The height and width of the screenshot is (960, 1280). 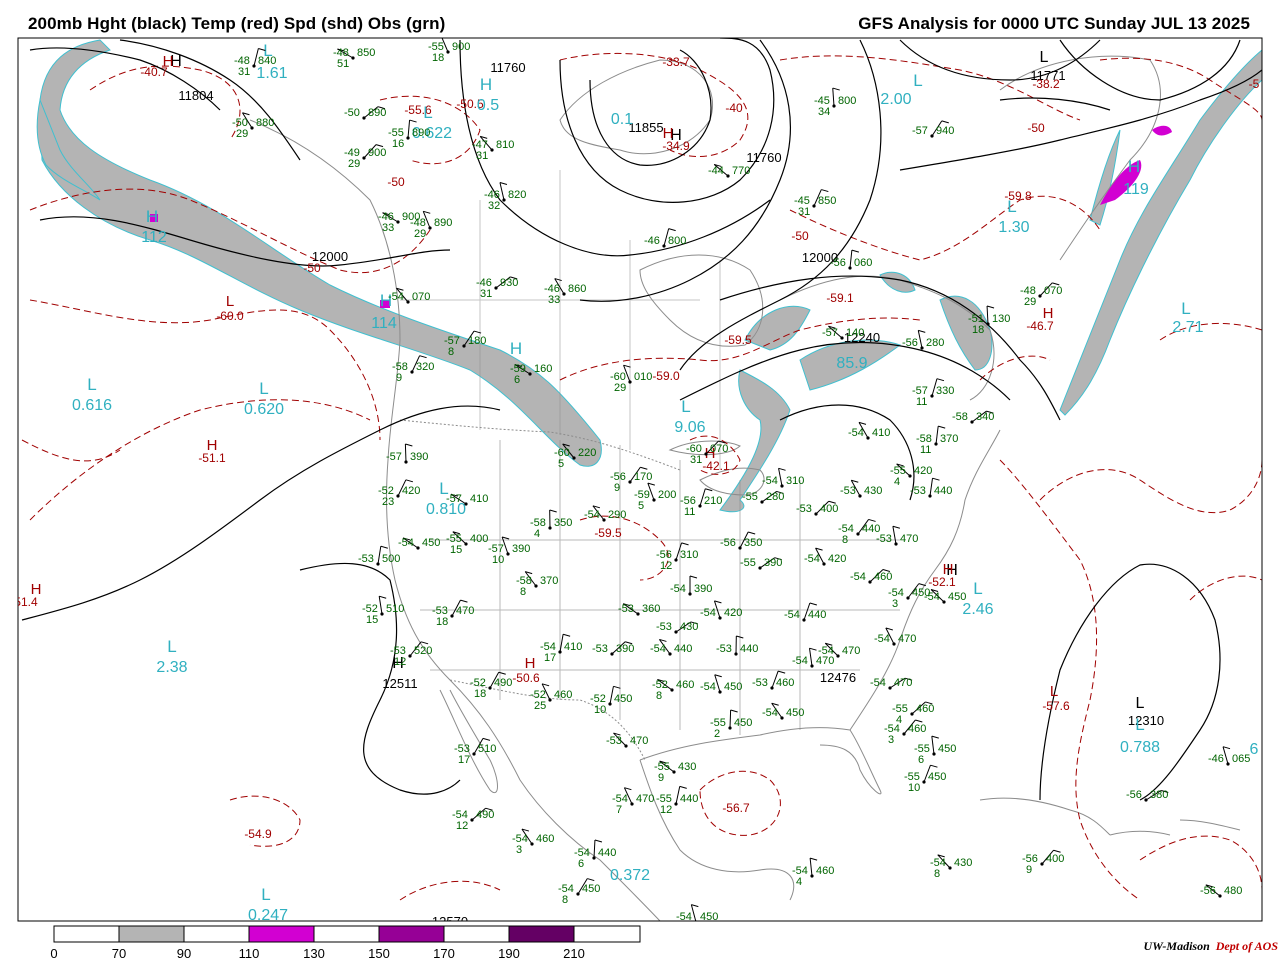 What do you see at coordinates (871, 576) in the screenshot?
I see `station-obs: -54 460` at bounding box center [871, 576].